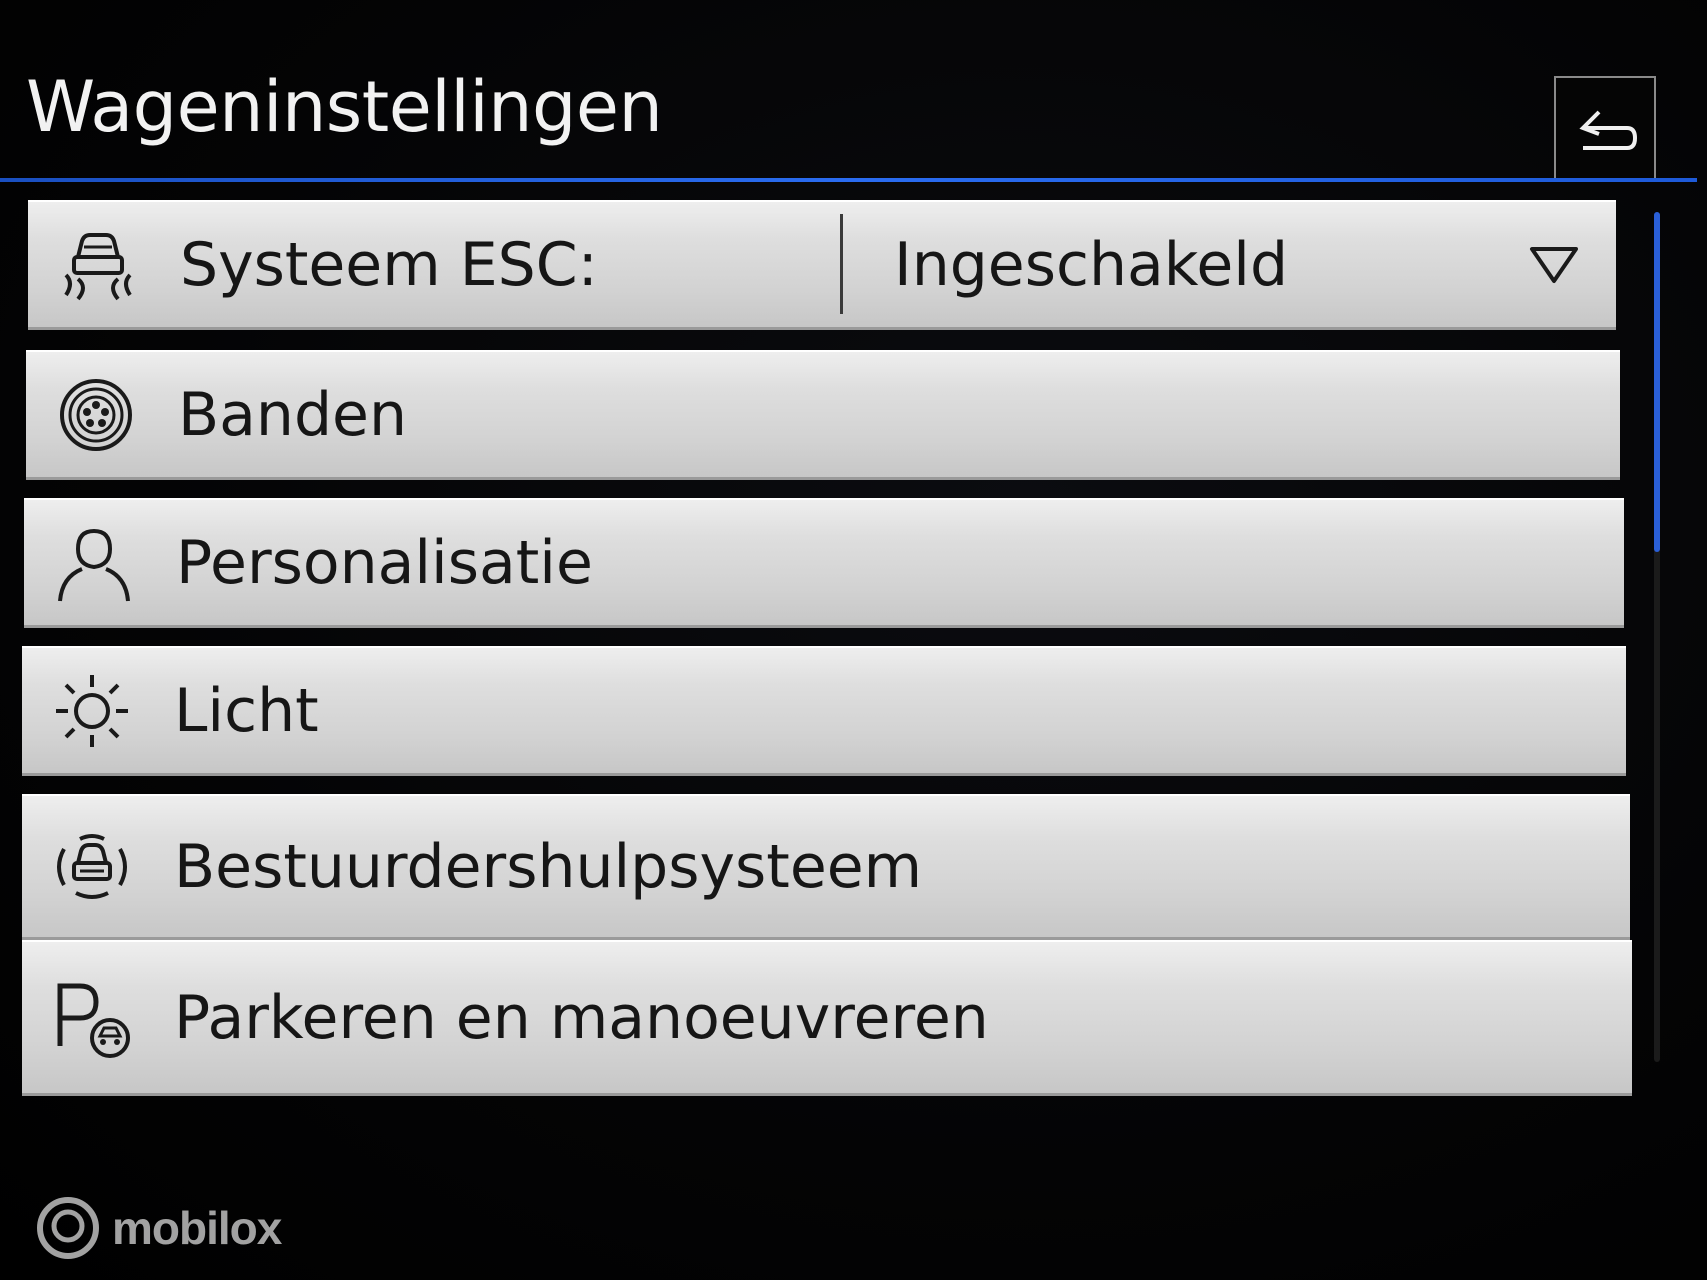  What do you see at coordinates (389, 265) in the screenshot?
I see `menu-item-label: Systeem ESC:` at bounding box center [389, 265].